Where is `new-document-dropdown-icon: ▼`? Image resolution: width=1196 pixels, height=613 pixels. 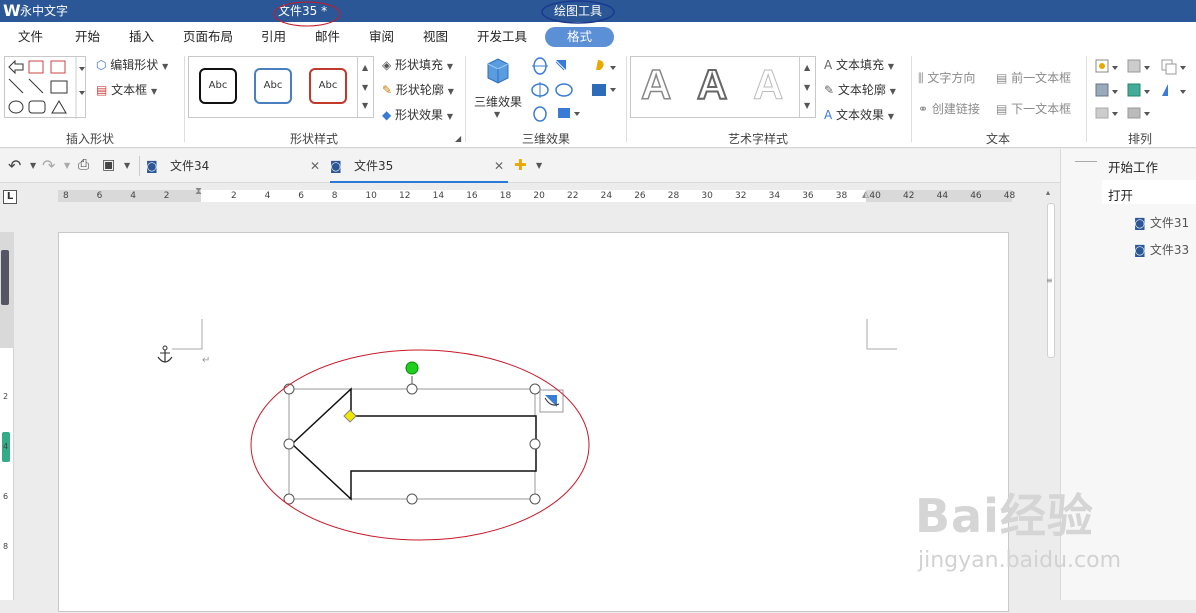
new-document-dropdown-icon: ▼ is located at coordinates (539, 165).